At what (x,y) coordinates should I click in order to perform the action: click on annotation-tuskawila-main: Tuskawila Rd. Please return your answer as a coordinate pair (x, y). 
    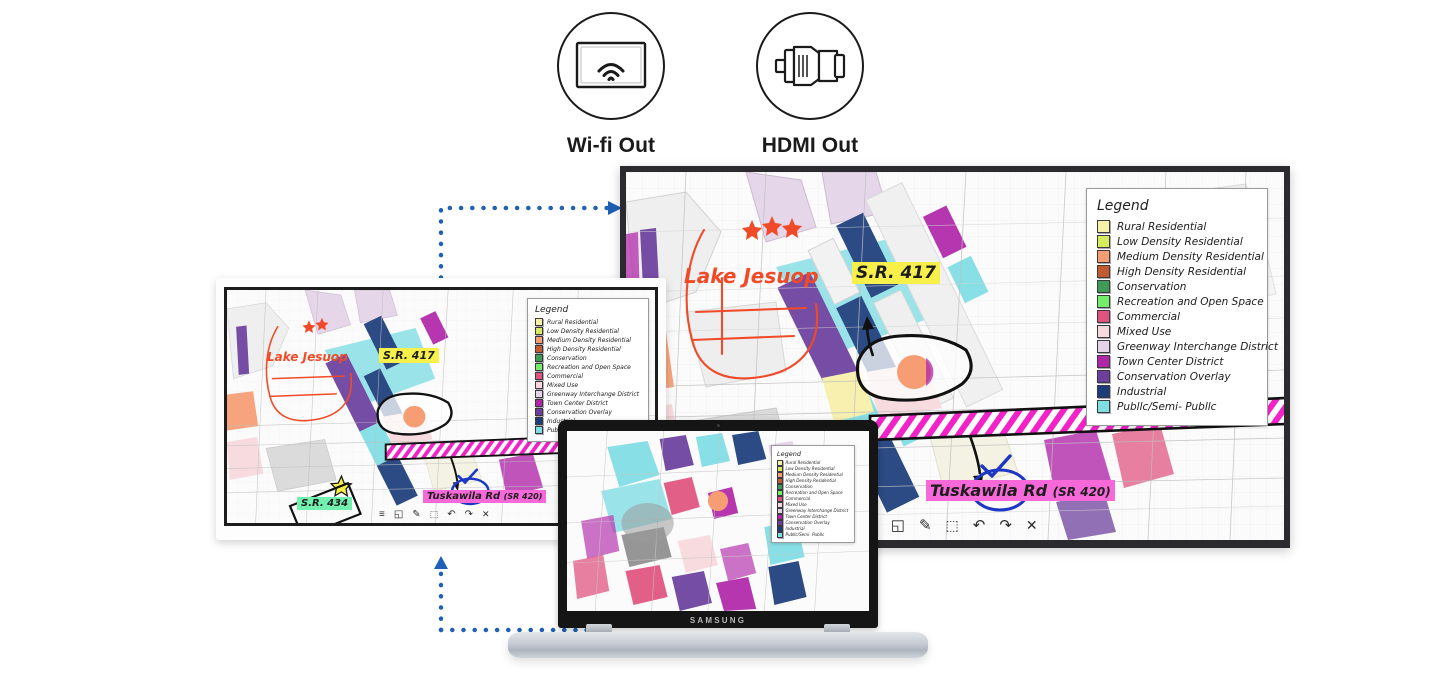
    Looking at the image, I should click on (989, 490).